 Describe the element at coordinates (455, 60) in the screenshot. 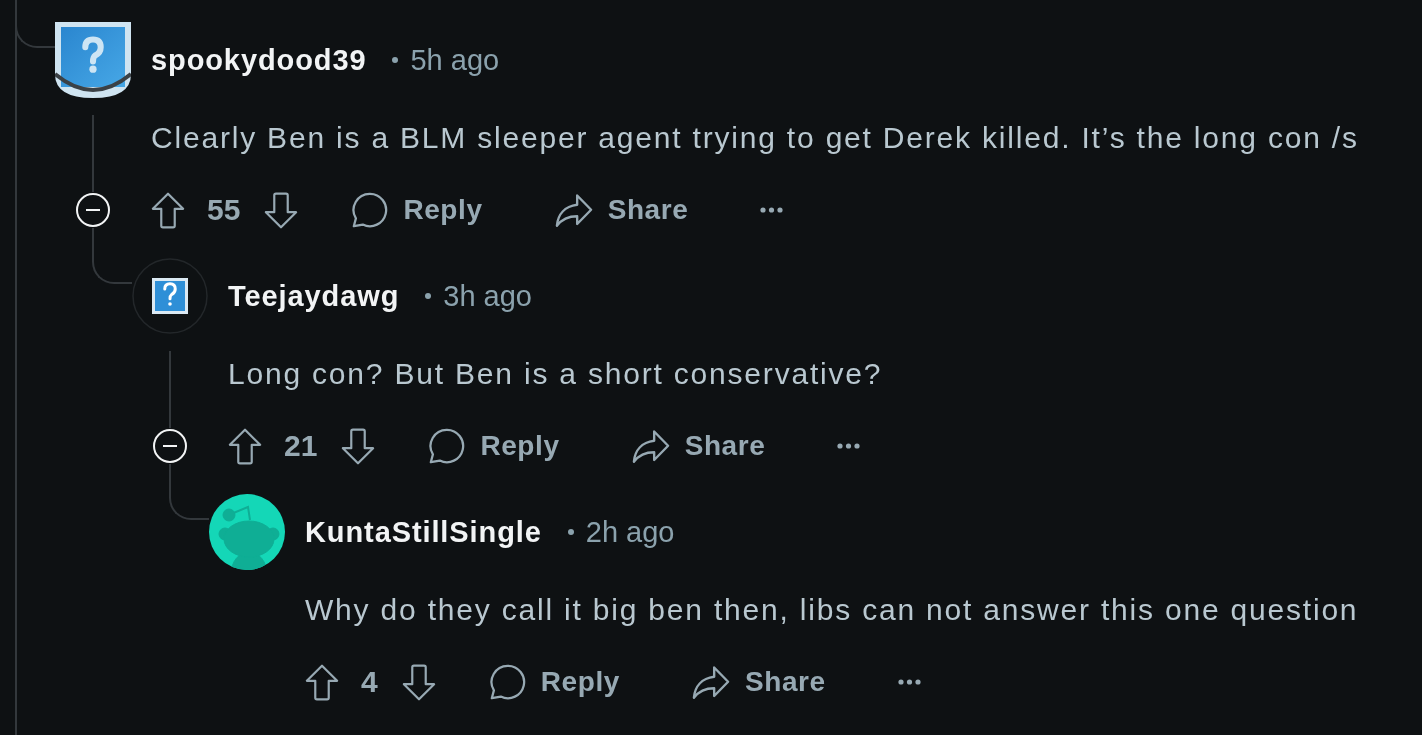

I see `timestamp: 5h ago` at that location.